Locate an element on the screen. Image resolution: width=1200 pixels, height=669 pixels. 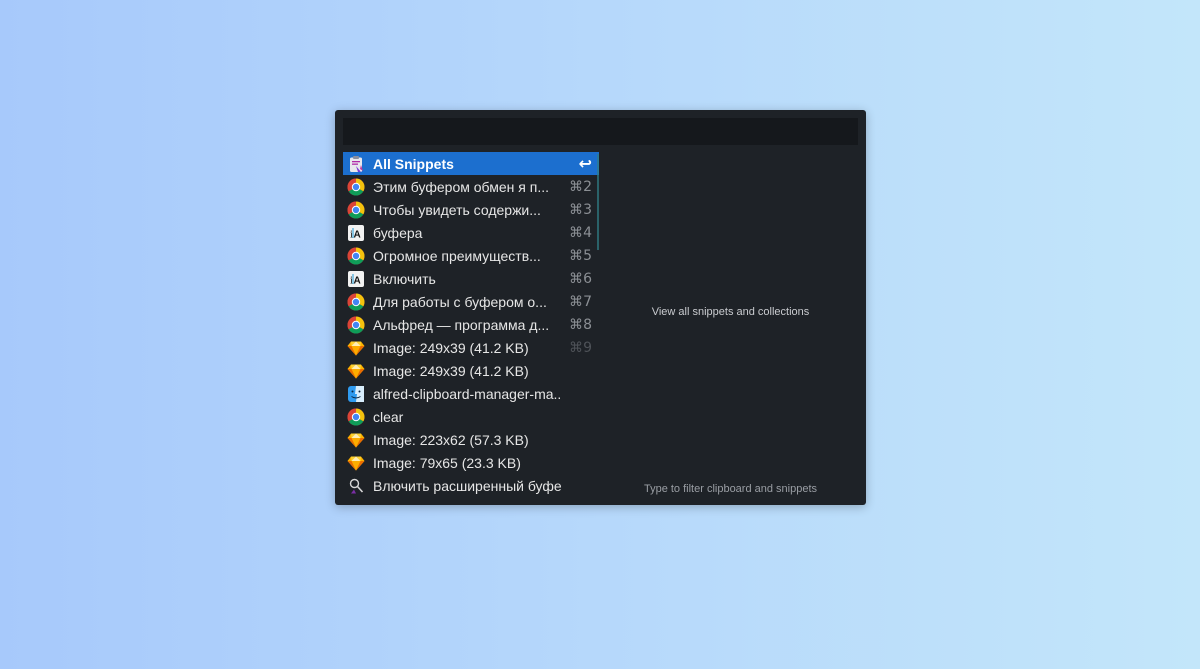
result-row: Image: 249x39 (41.2 KB) is located at coordinates (471, 370).